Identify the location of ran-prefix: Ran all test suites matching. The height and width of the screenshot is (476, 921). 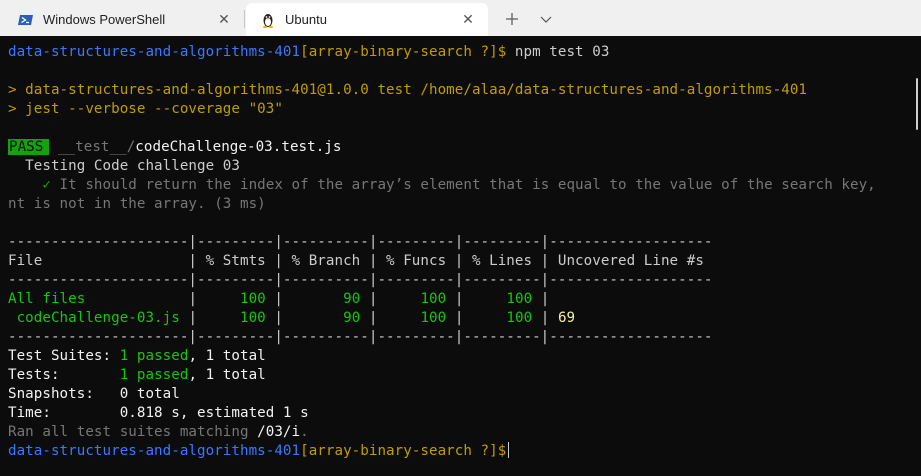
(133, 432).